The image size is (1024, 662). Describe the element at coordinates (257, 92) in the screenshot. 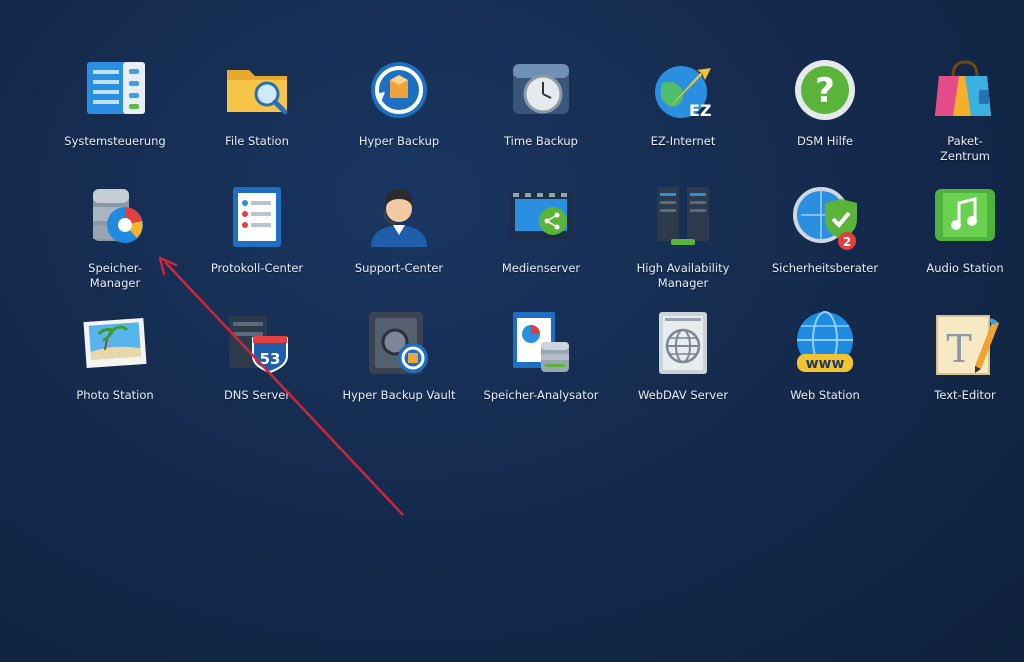

I see `folder-search-icon` at that location.